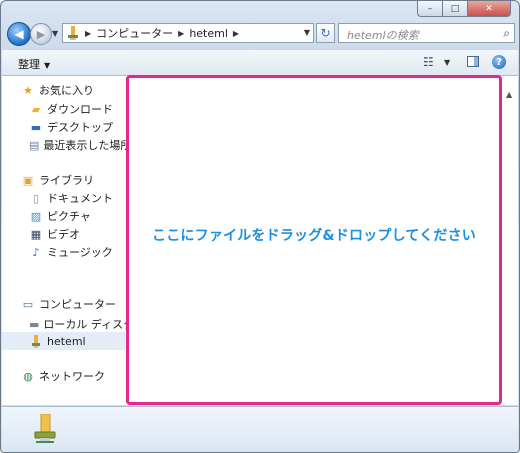  I want to click on breadcrumb-computer: コンピューター, so click(134, 33).